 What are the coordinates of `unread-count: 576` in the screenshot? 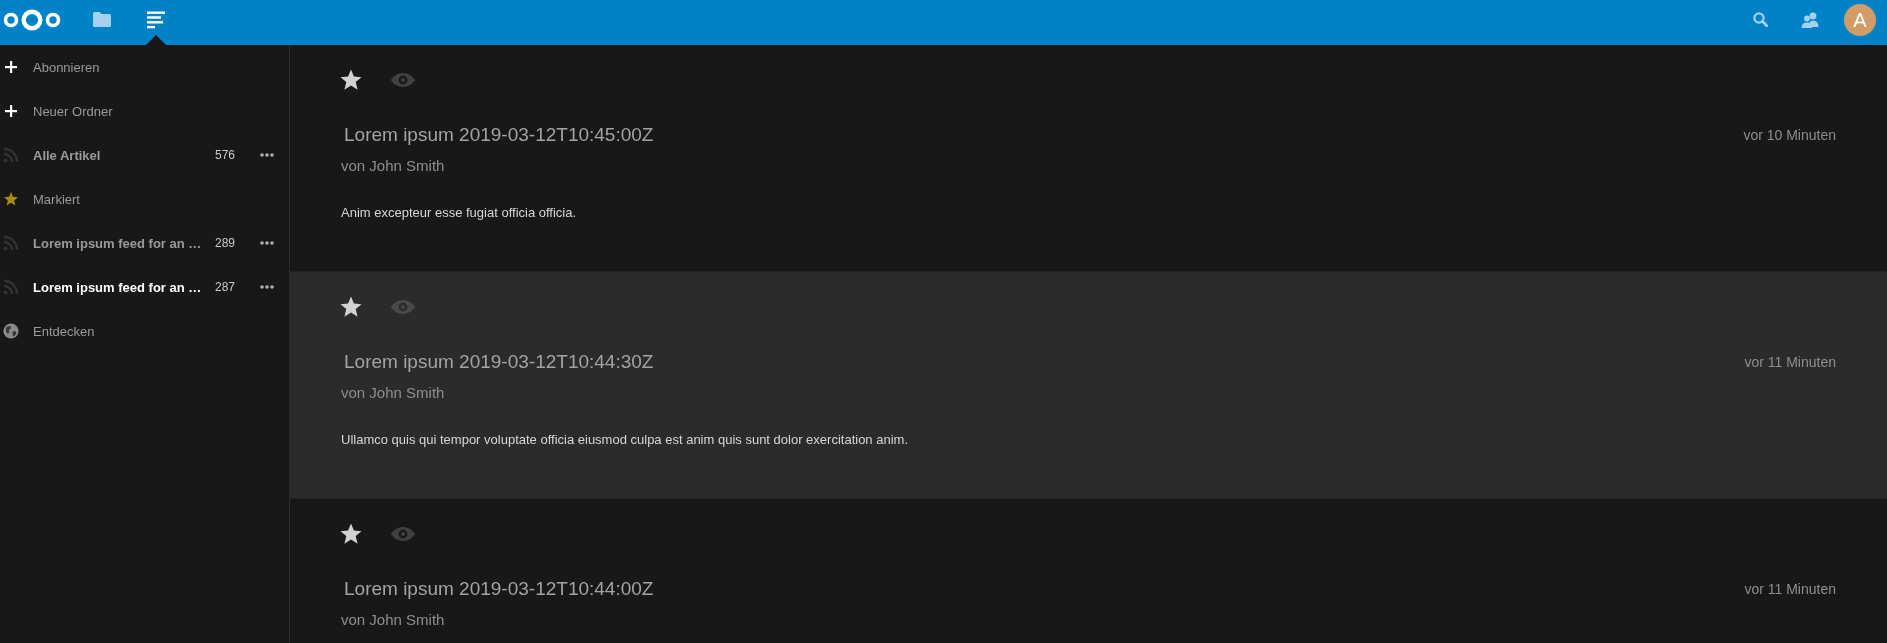 It's located at (224, 155).